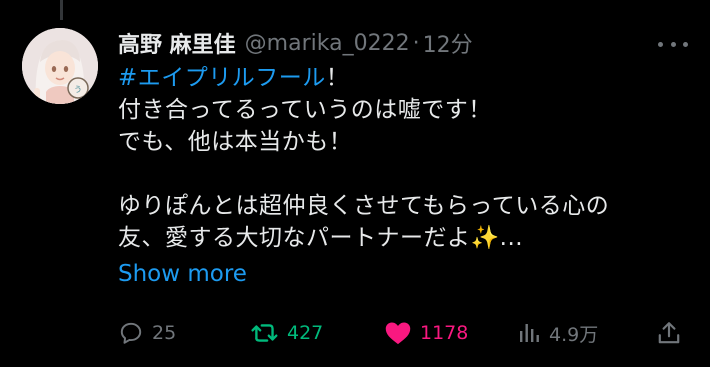  Describe the element at coordinates (222, 78) in the screenshot. I see `hashtag-link: #エイプリルフール` at that location.